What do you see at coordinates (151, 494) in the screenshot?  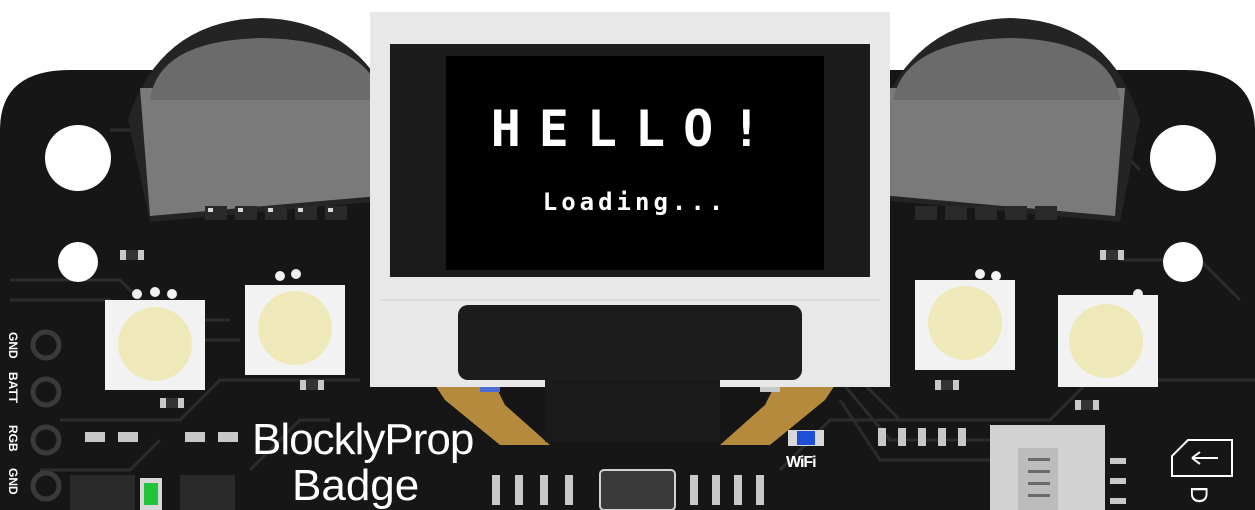 I see `status-led` at bounding box center [151, 494].